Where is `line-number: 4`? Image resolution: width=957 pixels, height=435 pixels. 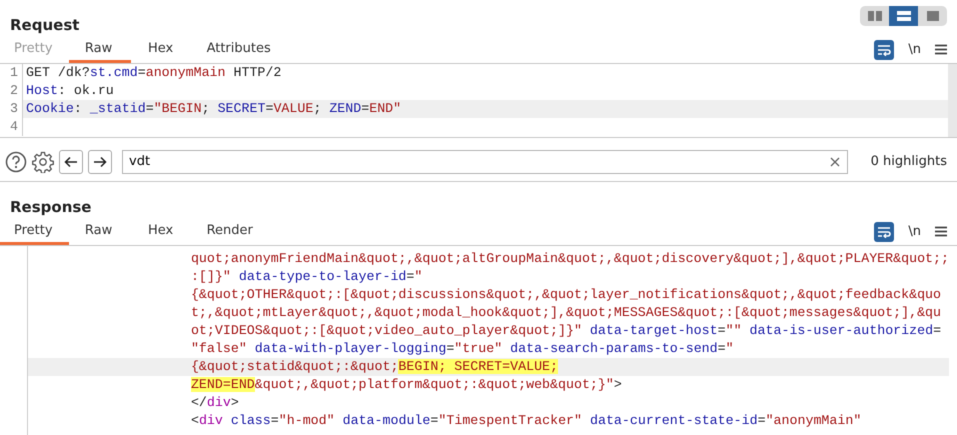 line-number: 4 is located at coordinates (11, 127).